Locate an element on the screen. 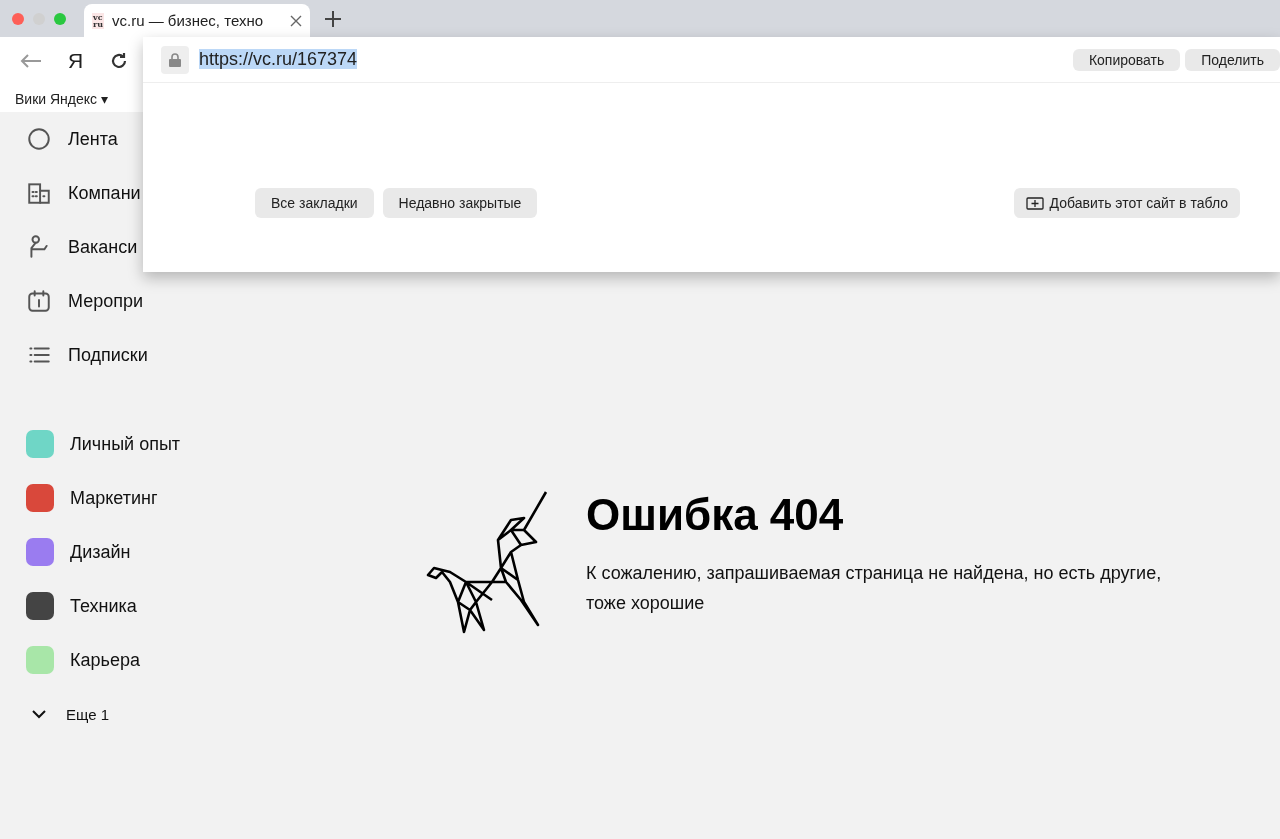  add-to-tableau-button: Добавить этот сайт в табло is located at coordinates (1126, 203).